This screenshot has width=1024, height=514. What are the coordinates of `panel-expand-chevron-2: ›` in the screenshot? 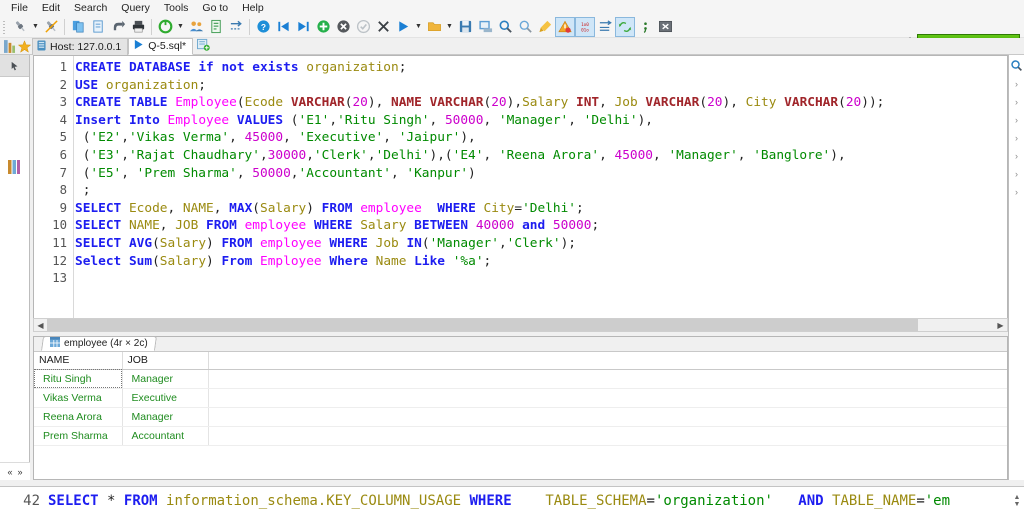 It's located at (1016, 102).